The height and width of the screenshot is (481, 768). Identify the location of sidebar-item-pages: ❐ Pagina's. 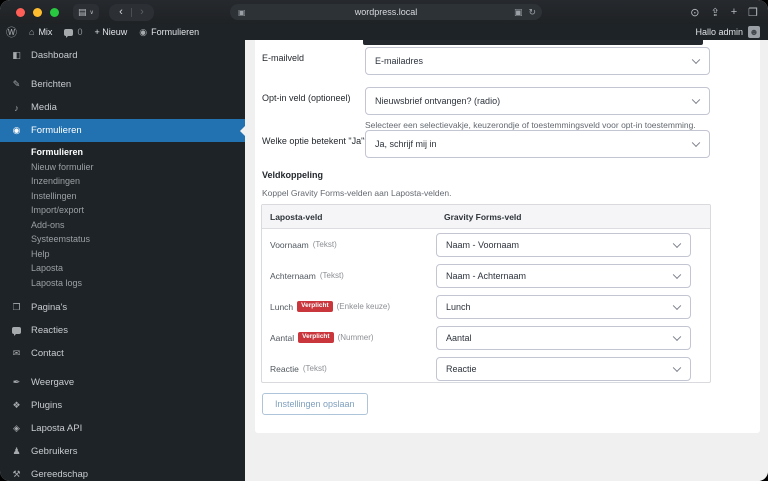
(122, 307).